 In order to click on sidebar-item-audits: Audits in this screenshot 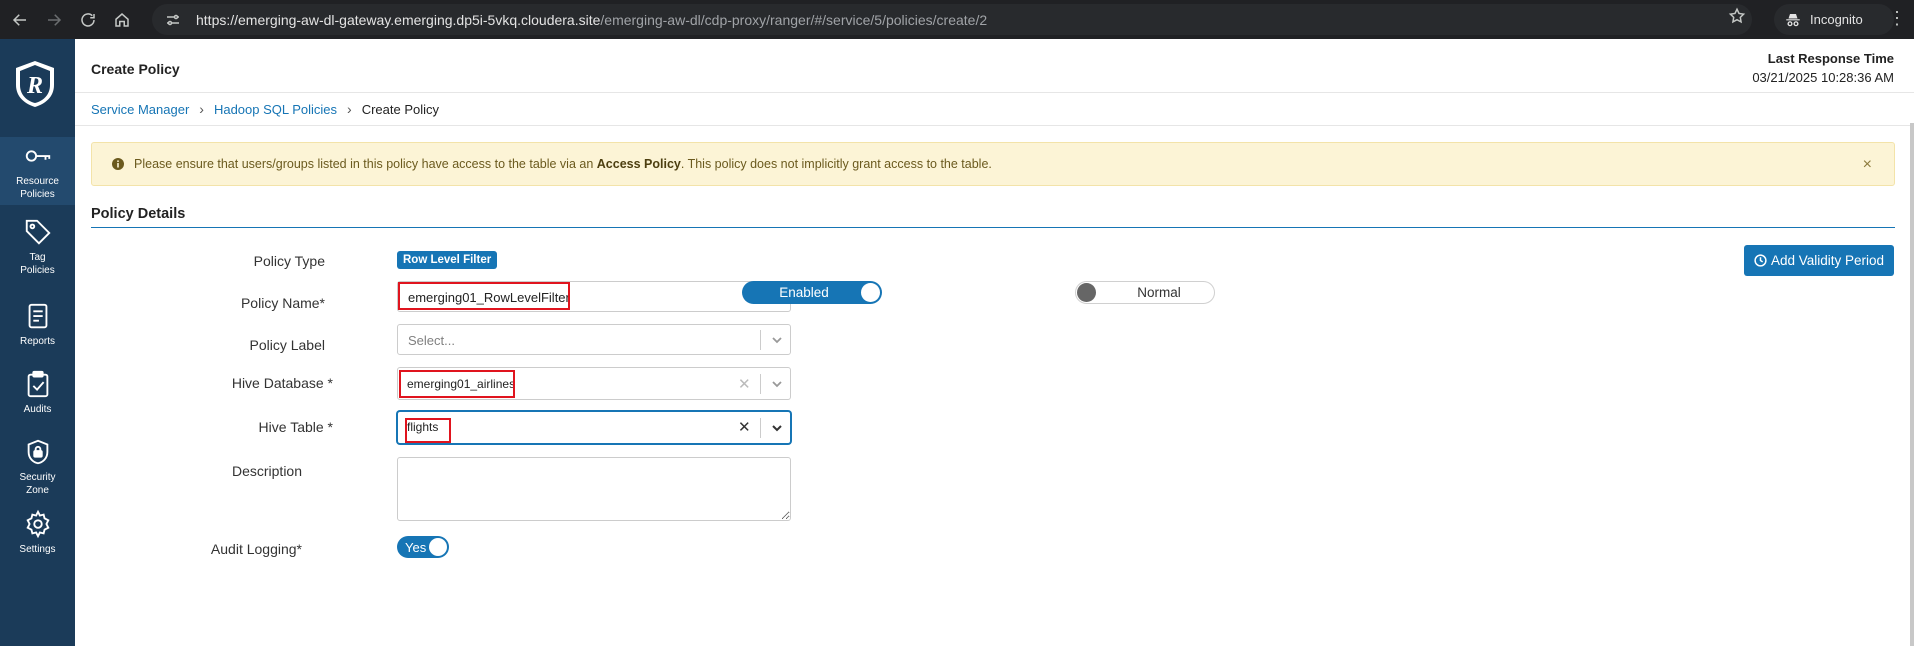, I will do `click(37, 392)`.